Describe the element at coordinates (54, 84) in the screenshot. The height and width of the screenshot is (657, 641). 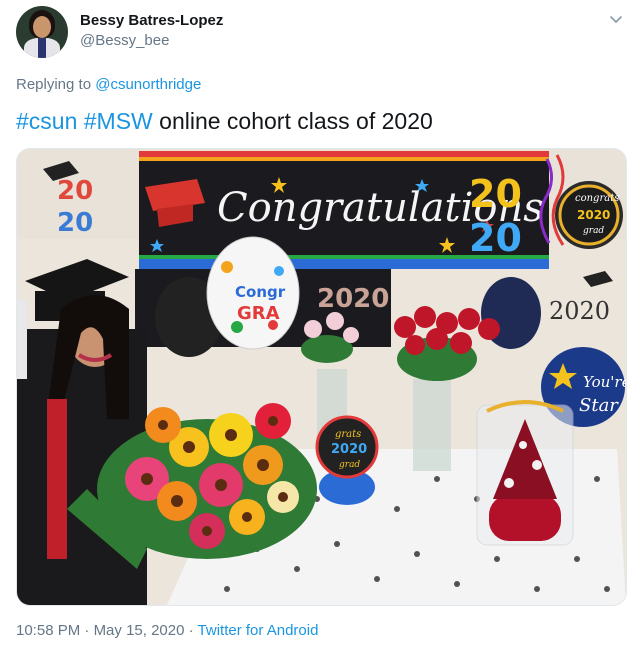
I see `replying-to-label: Replying to` at that location.